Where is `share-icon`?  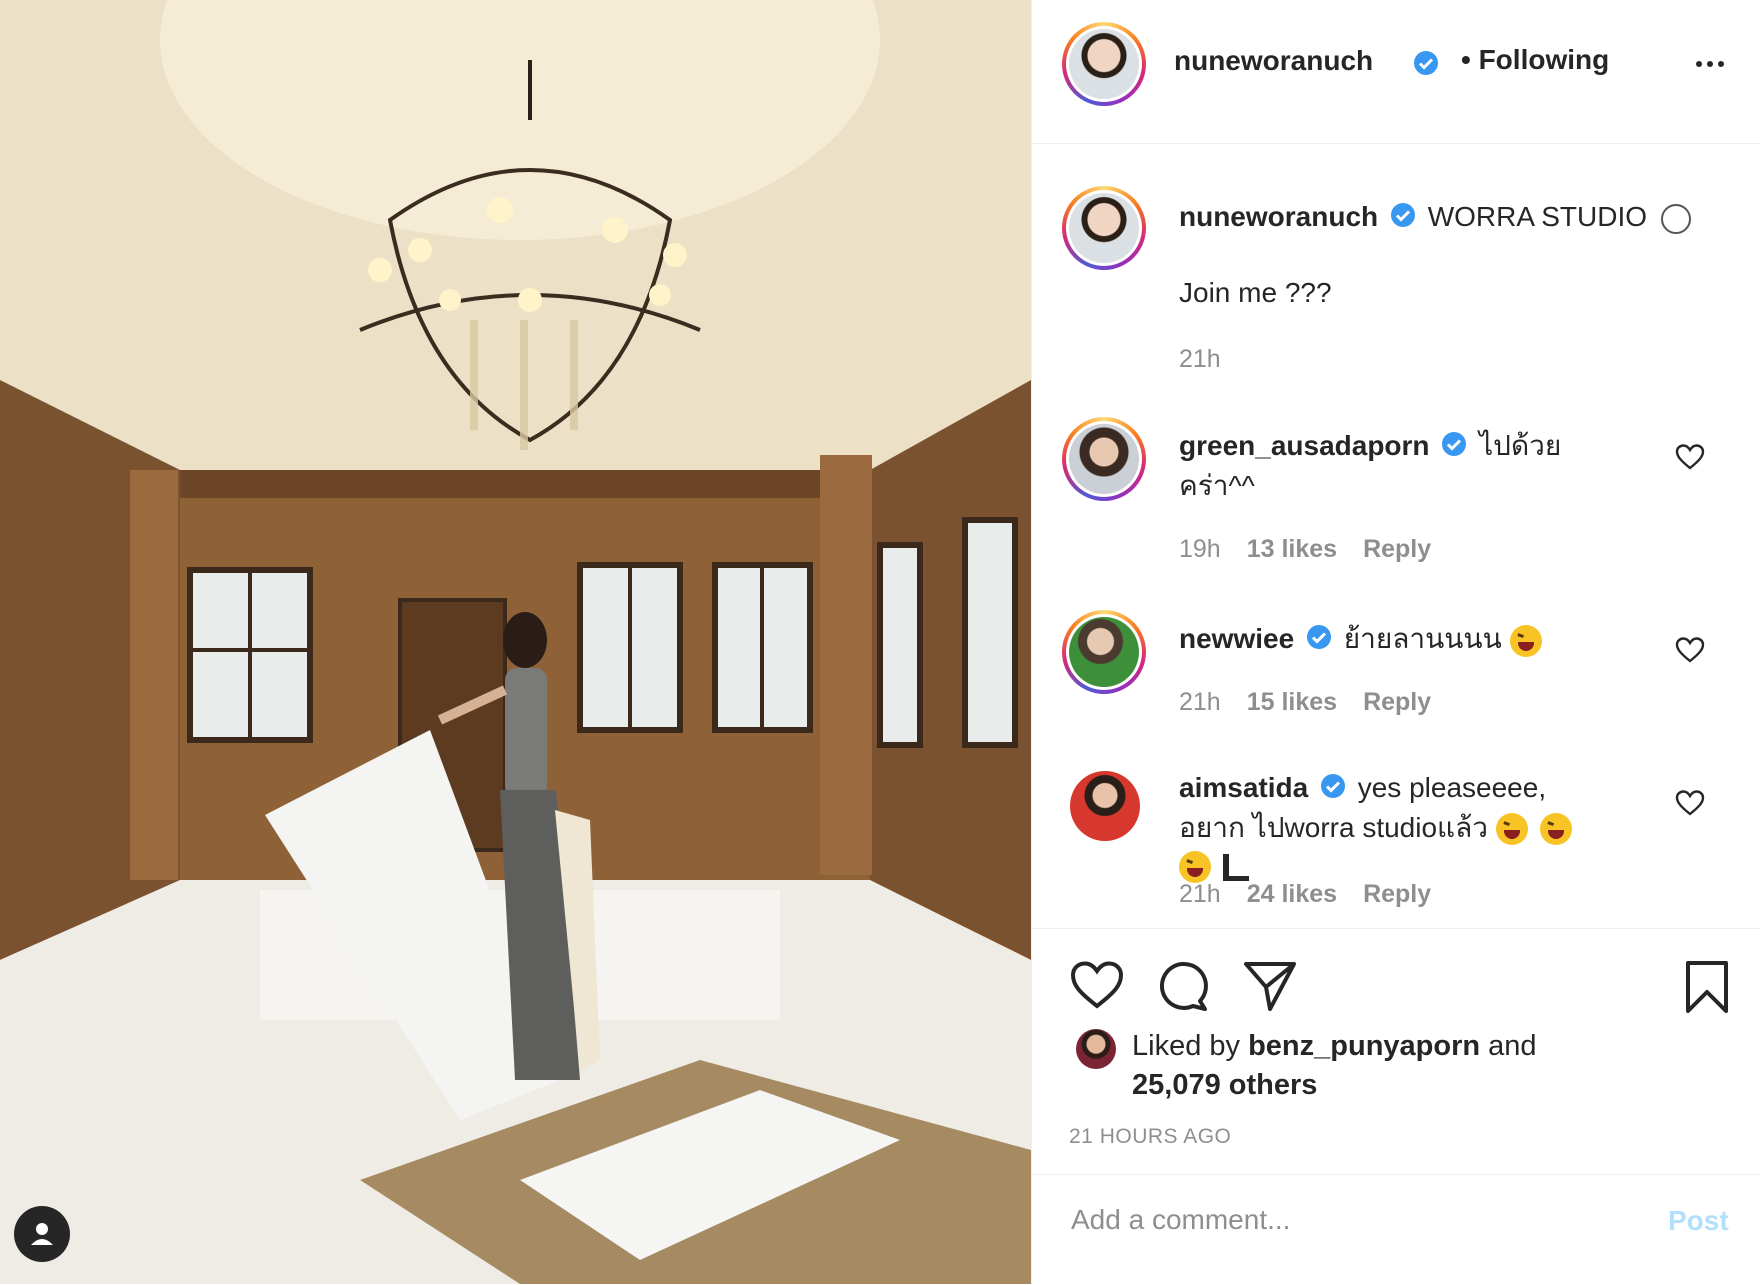
share-icon is located at coordinates (1270, 986).